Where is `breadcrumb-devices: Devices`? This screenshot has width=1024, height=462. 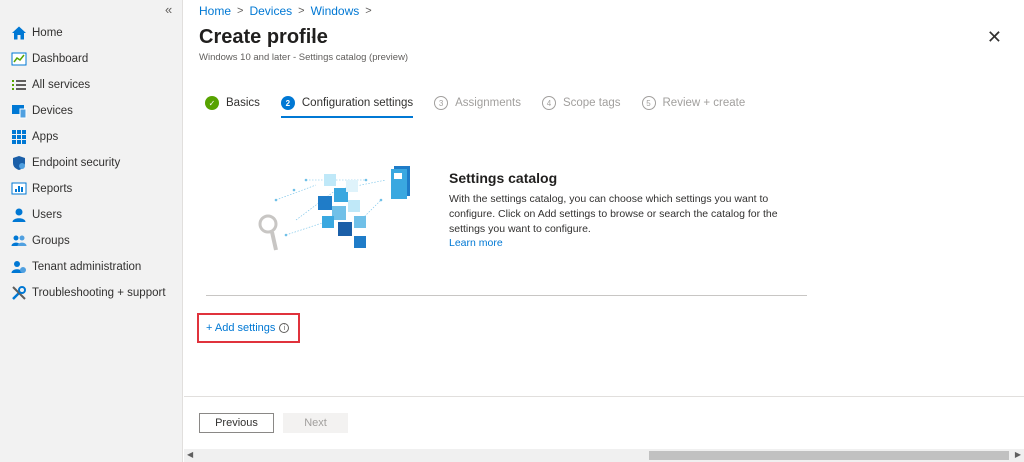 breadcrumb-devices: Devices is located at coordinates (270, 11).